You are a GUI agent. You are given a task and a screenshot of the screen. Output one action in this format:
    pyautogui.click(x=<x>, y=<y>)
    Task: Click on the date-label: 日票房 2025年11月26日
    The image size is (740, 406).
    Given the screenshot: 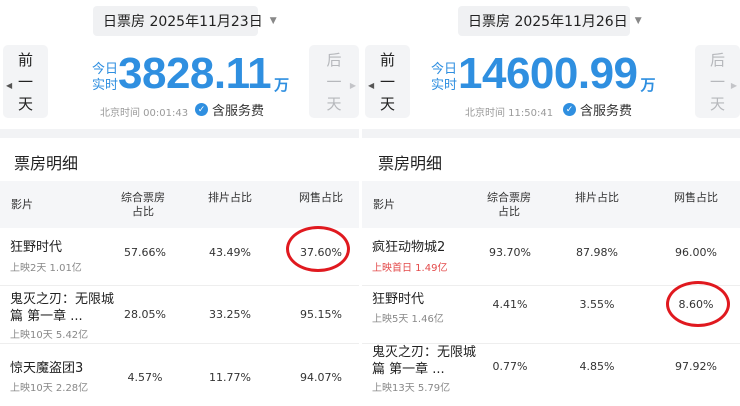 What is the action you would take?
    pyautogui.click(x=548, y=22)
    